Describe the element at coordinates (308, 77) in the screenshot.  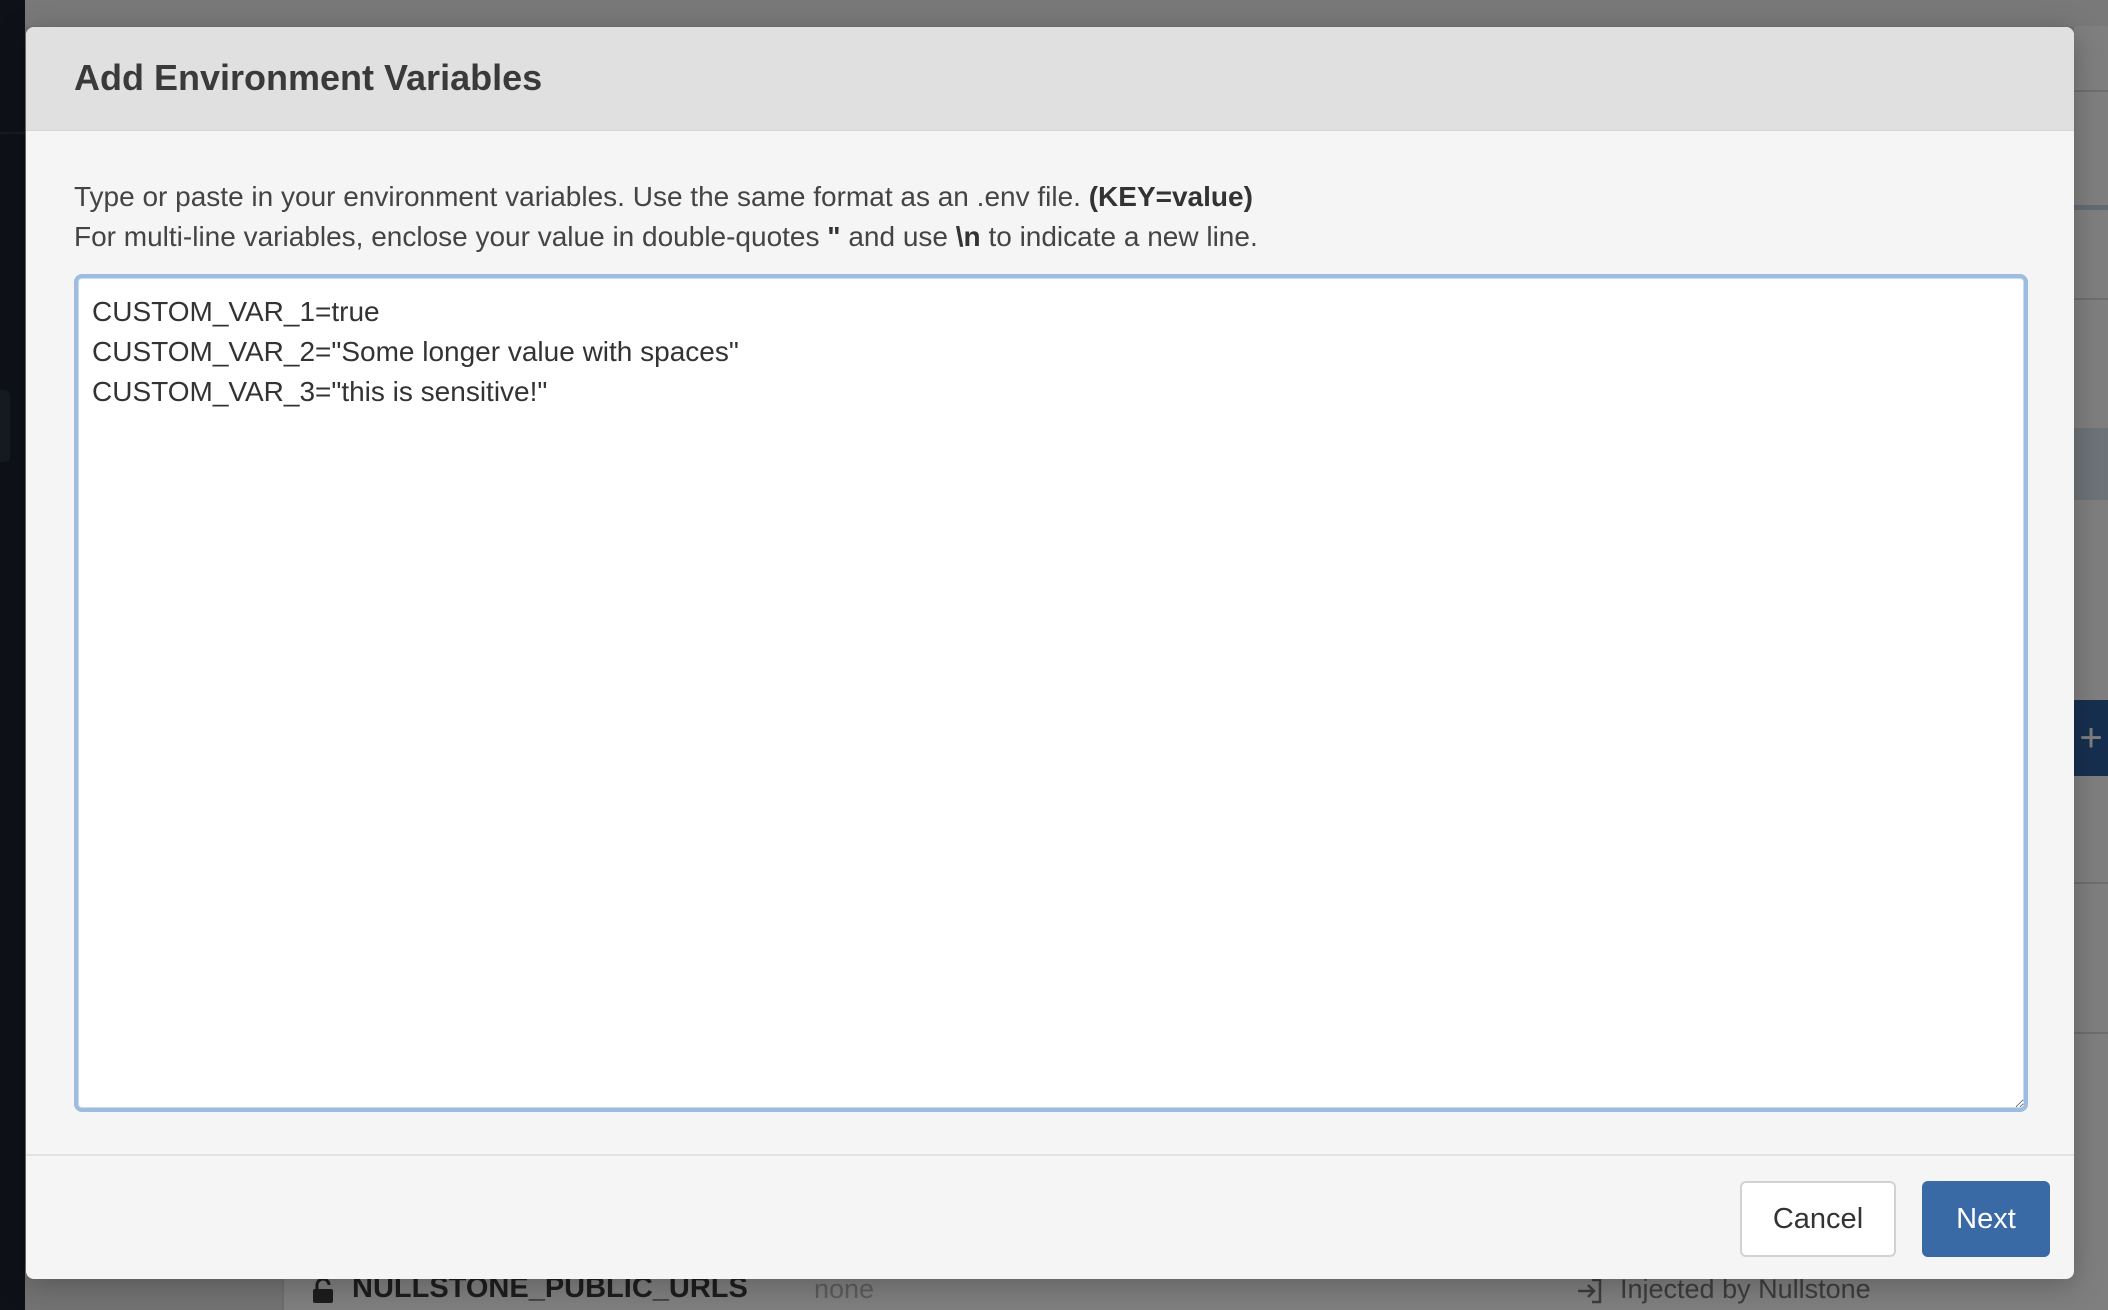
I see `modal-title: Add Environment Variables` at that location.